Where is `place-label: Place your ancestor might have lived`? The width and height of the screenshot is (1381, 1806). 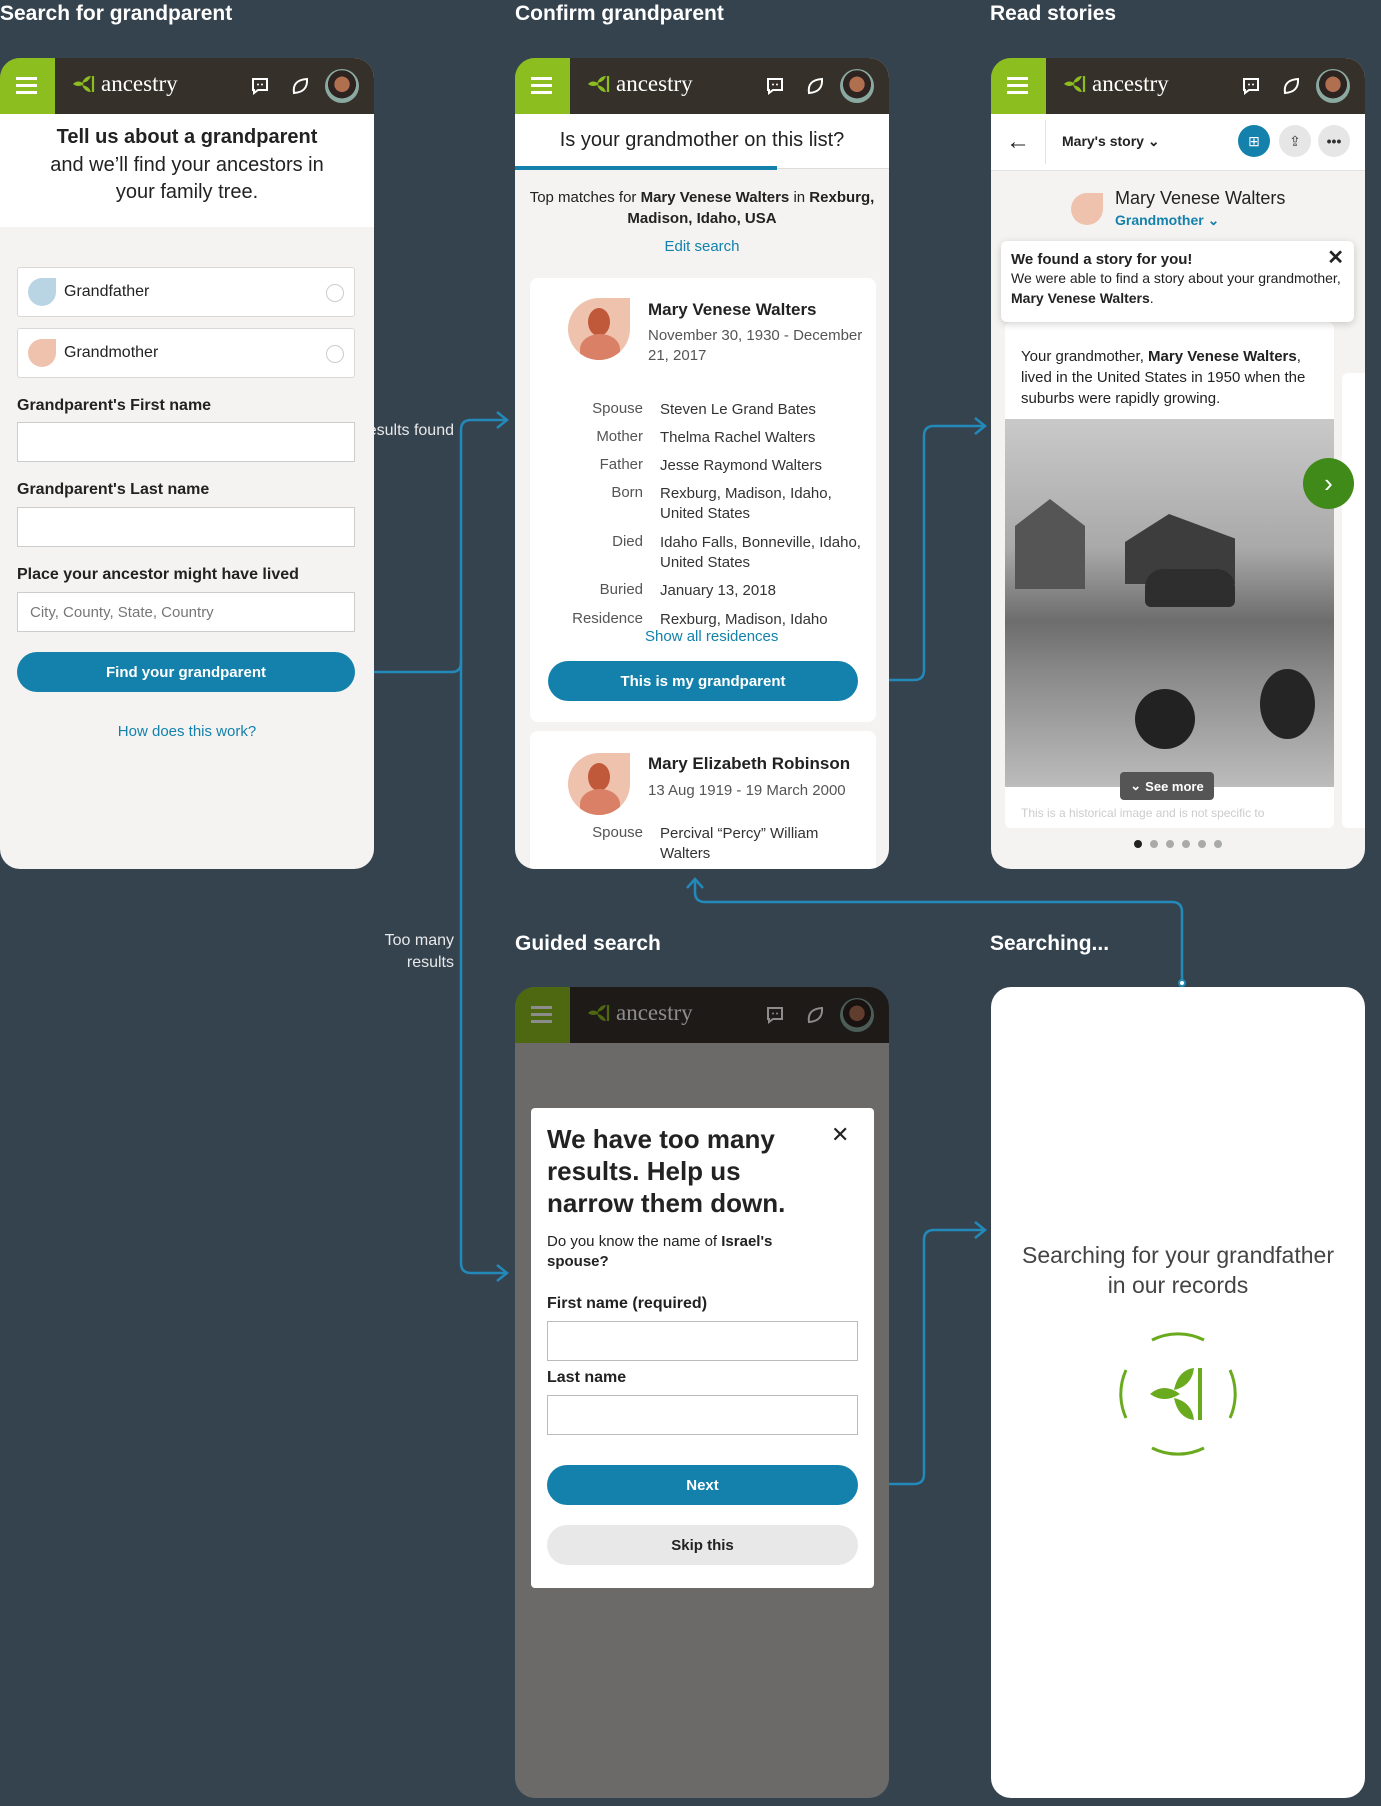 place-label: Place your ancestor might have lived is located at coordinates (158, 574).